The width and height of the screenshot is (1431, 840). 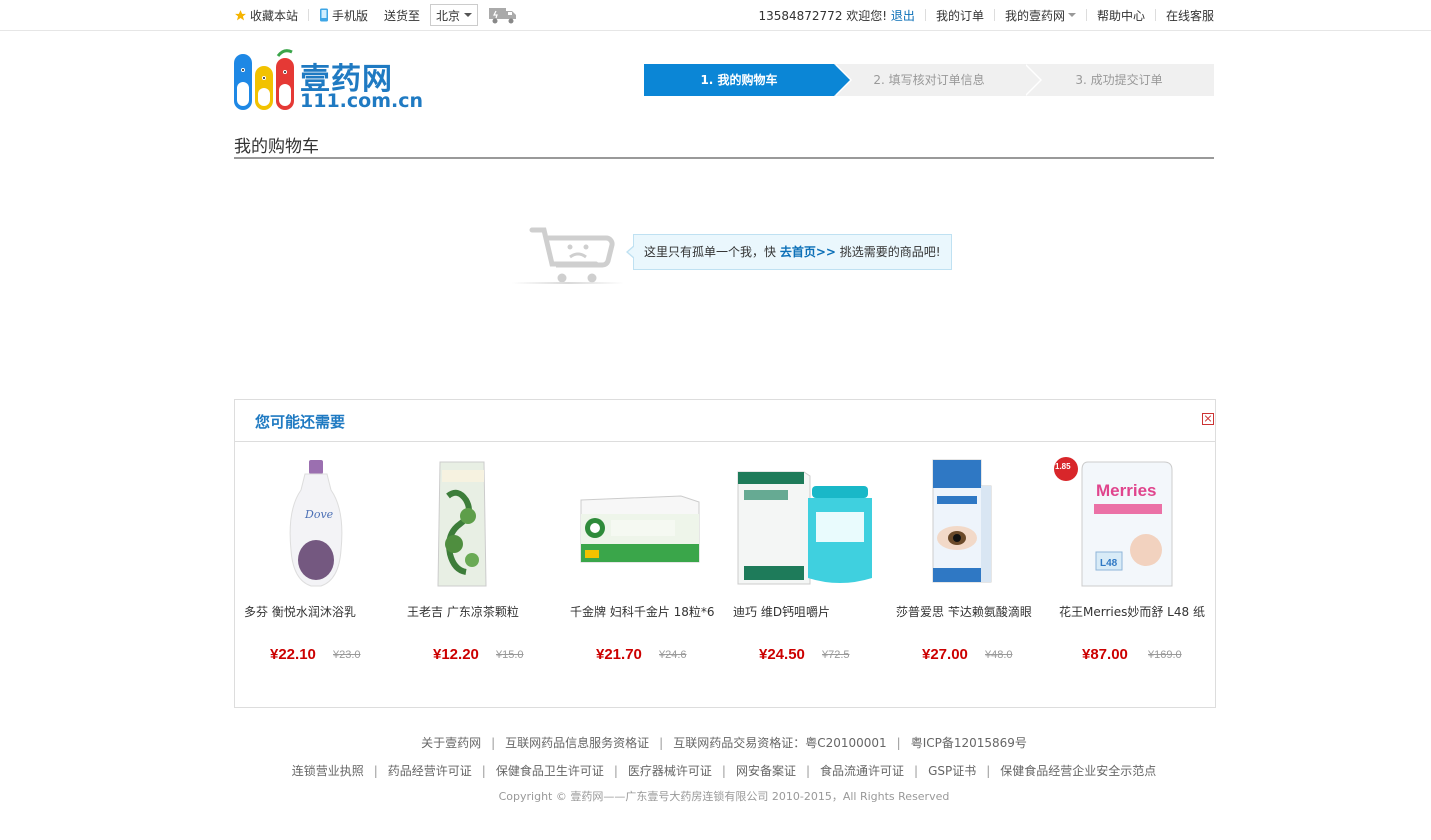 What do you see at coordinates (808, 252) in the screenshot?
I see `go-home-link: 去首页>>` at bounding box center [808, 252].